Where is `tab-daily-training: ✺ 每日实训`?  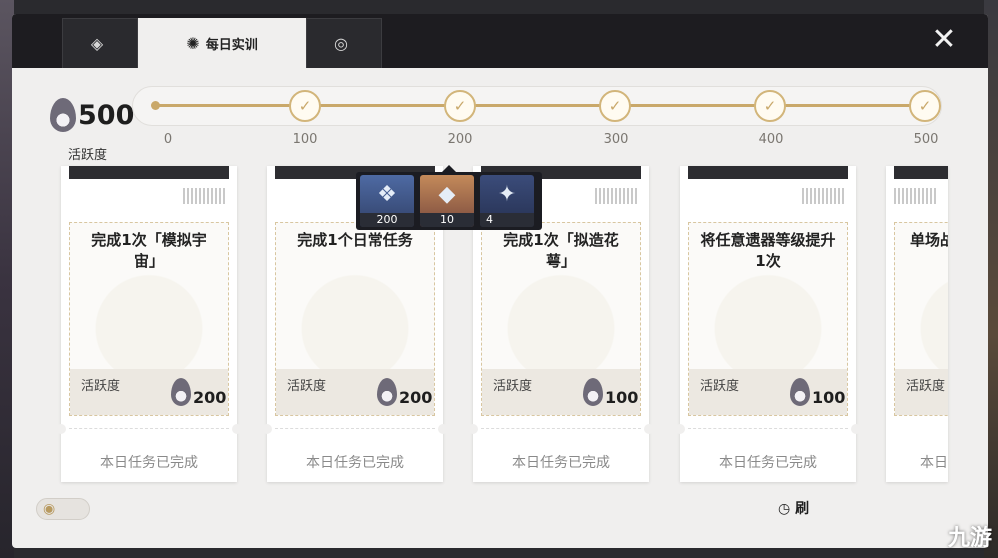
tab-daily-training: ✺ 每日实训 is located at coordinates (222, 43).